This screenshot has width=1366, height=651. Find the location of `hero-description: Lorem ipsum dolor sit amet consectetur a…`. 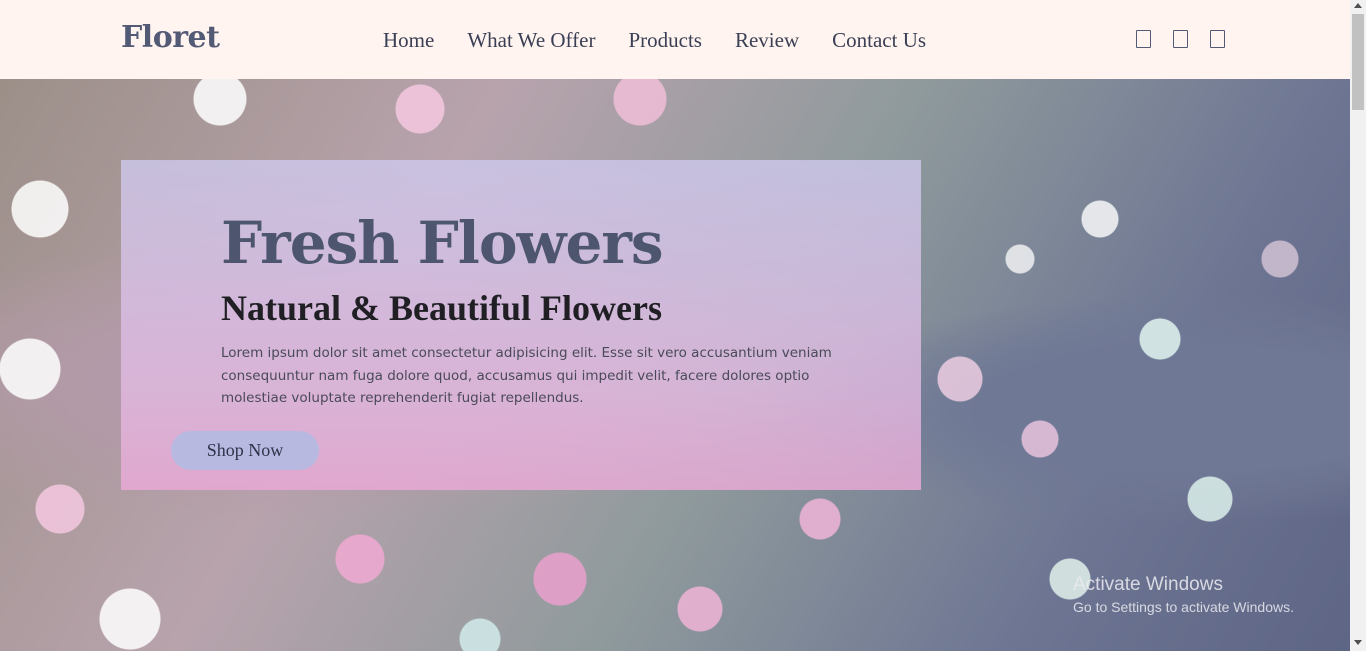

hero-description: Lorem ipsum dolor sit amet consectetur a… is located at coordinates (526, 375).